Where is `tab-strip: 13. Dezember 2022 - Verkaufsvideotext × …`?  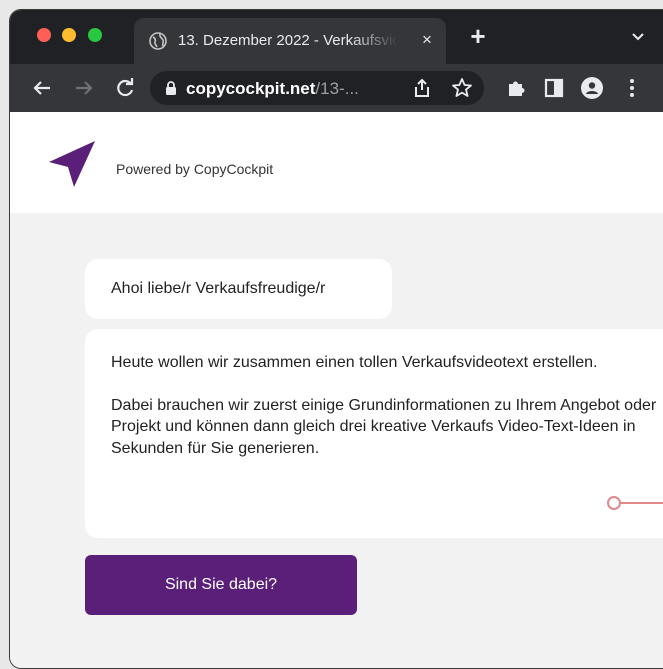
tab-strip: 13. Dezember 2022 - Verkaufsvideotext × … is located at coordinates (336, 37).